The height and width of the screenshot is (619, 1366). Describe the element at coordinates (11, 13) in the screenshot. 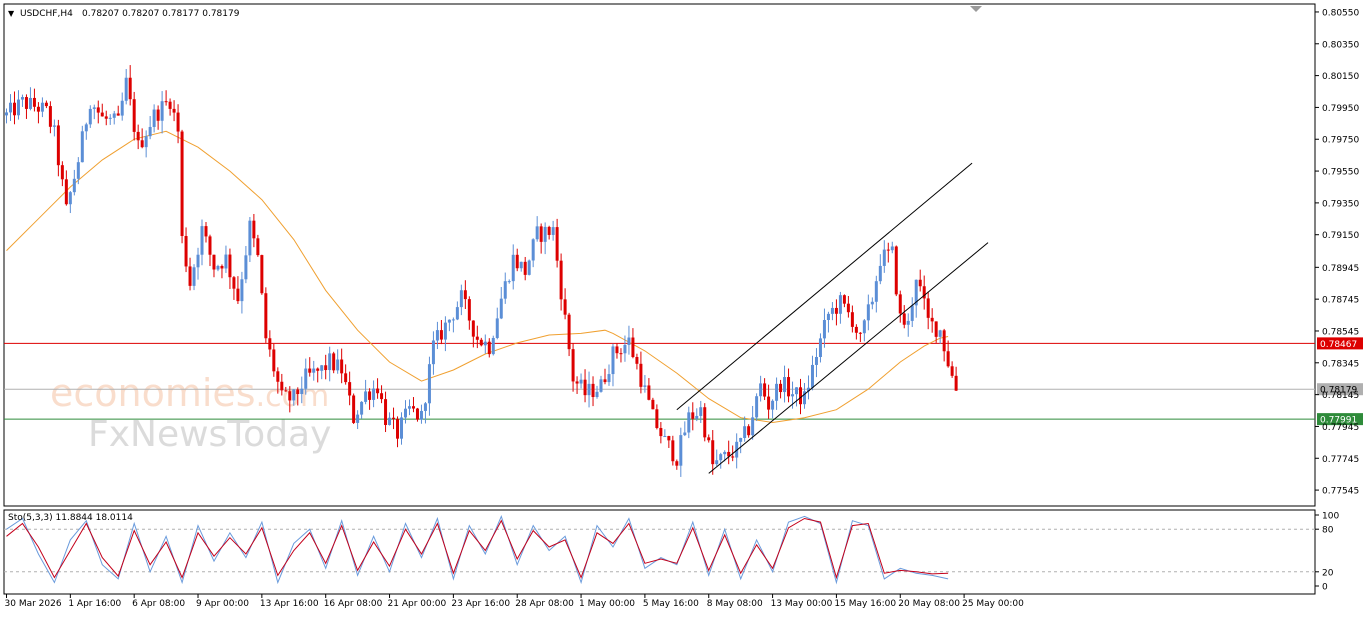

I see `symbol-menu-icon: ▼` at that location.